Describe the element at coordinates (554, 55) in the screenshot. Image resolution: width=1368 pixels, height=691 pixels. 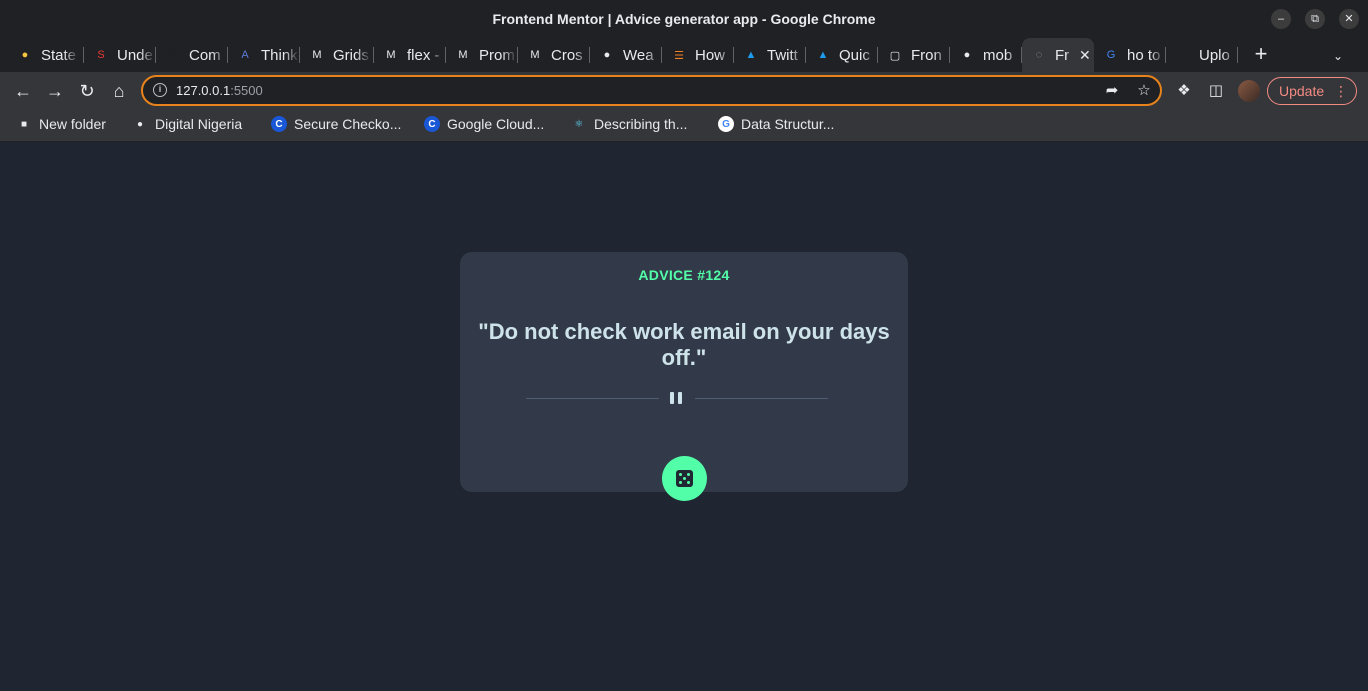
I see `browser-tab: M Cros` at that location.